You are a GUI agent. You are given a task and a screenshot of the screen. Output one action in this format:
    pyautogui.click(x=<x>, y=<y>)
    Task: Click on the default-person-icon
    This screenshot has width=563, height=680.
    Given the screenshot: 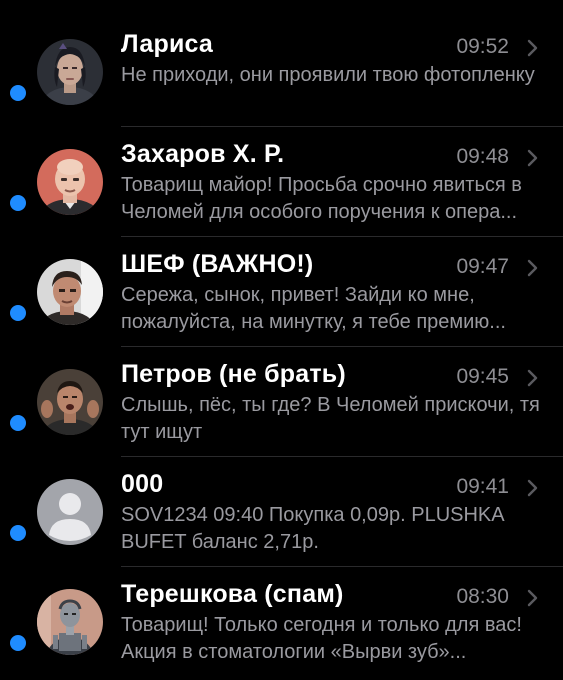 What is the action you would take?
    pyautogui.click(x=70, y=512)
    